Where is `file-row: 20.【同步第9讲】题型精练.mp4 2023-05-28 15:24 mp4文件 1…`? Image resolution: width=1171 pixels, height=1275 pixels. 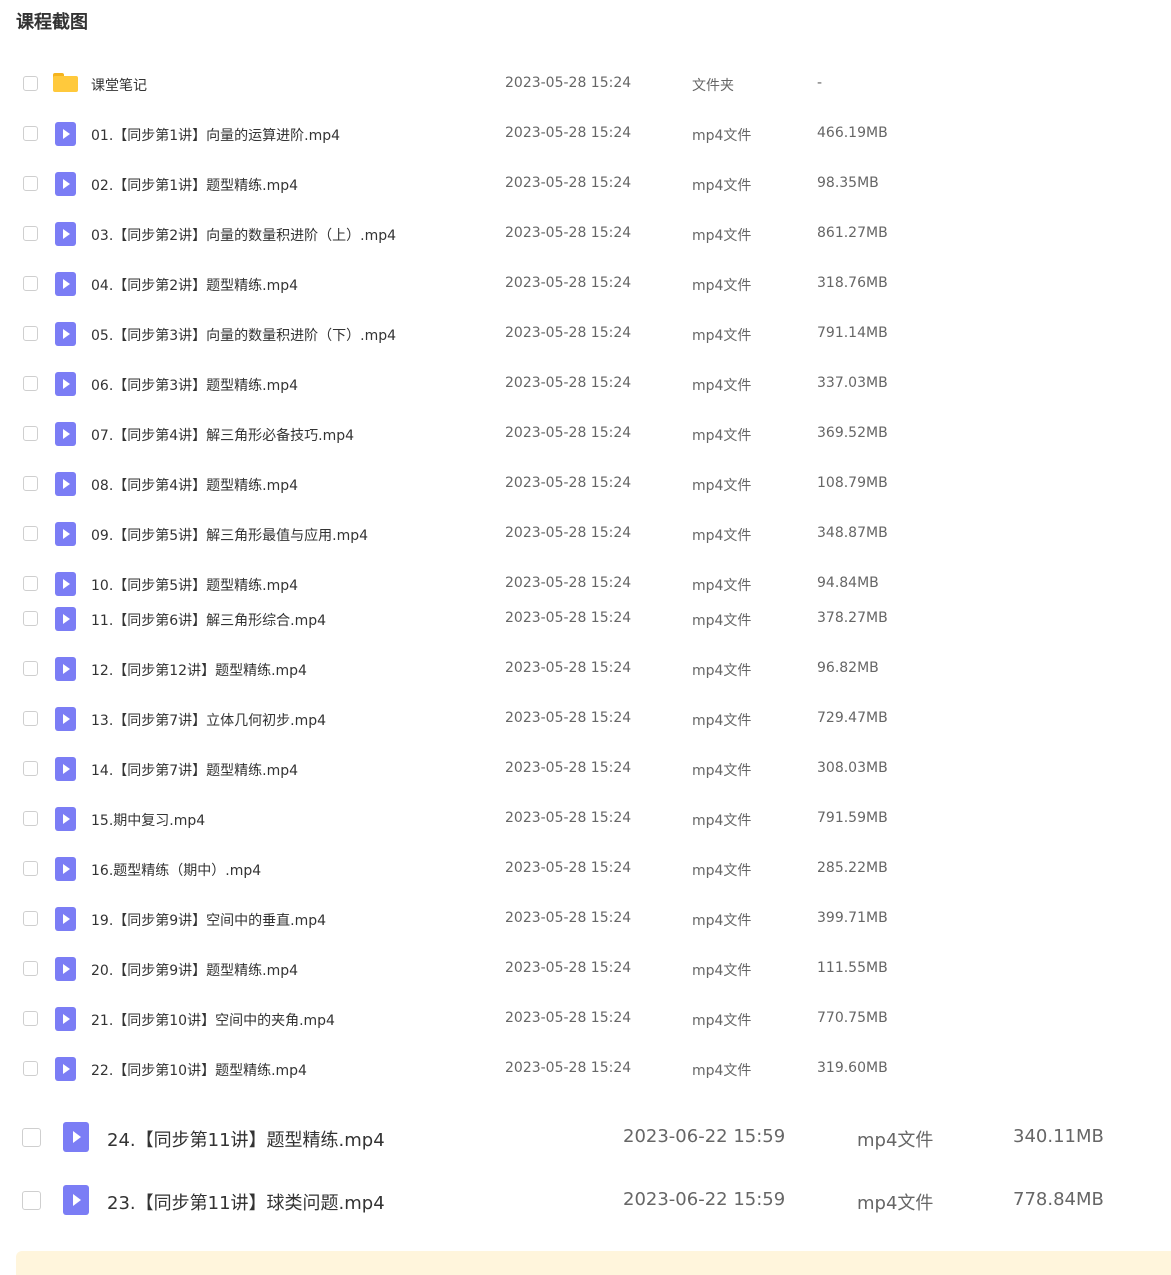 file-row: 20.【同步第9讲】题型精练.mp4 2023-05-28 15:24 mp4文件 1… is located at coordinates (585, 969).